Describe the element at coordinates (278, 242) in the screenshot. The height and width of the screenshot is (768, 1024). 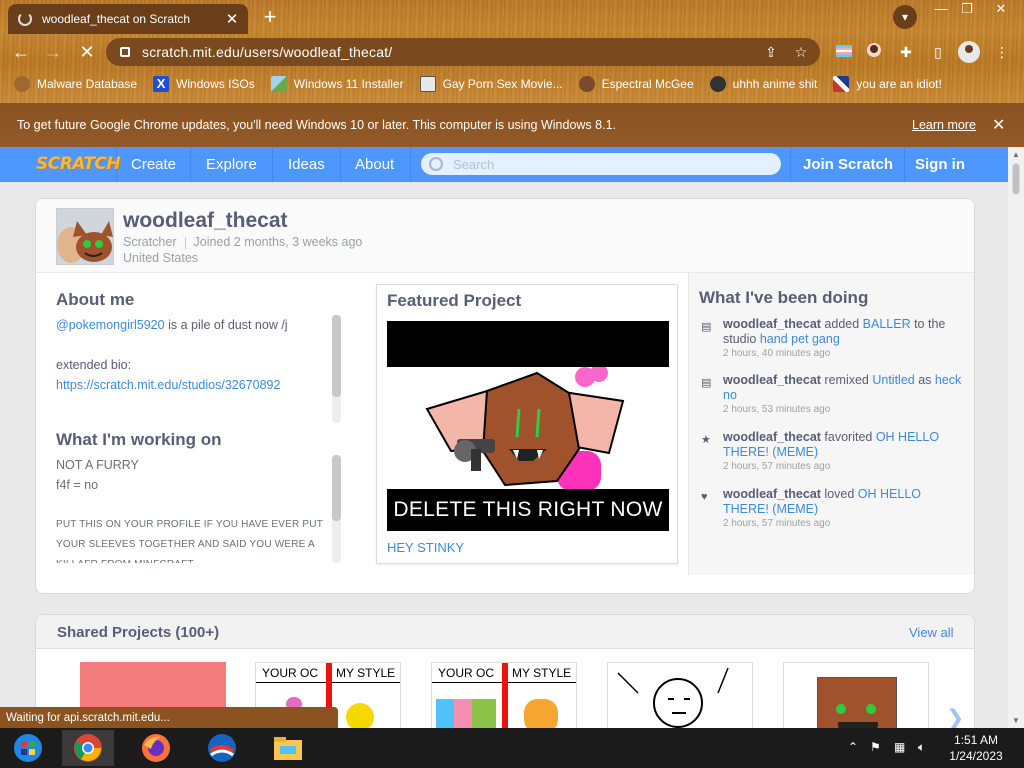
I see `profile-joined: Joined 2 months, 3 weeks ago` at that location.